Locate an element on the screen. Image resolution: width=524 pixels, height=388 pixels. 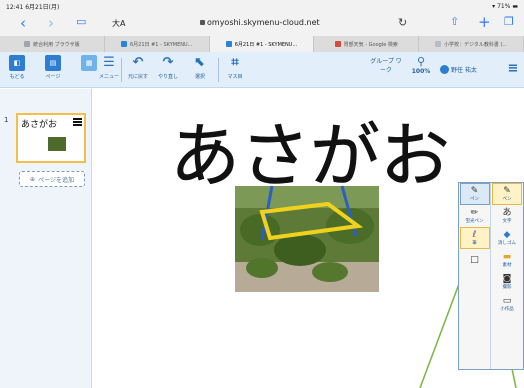
material-tool-button: ▬ 素材 is located at coordinates (507, 260).